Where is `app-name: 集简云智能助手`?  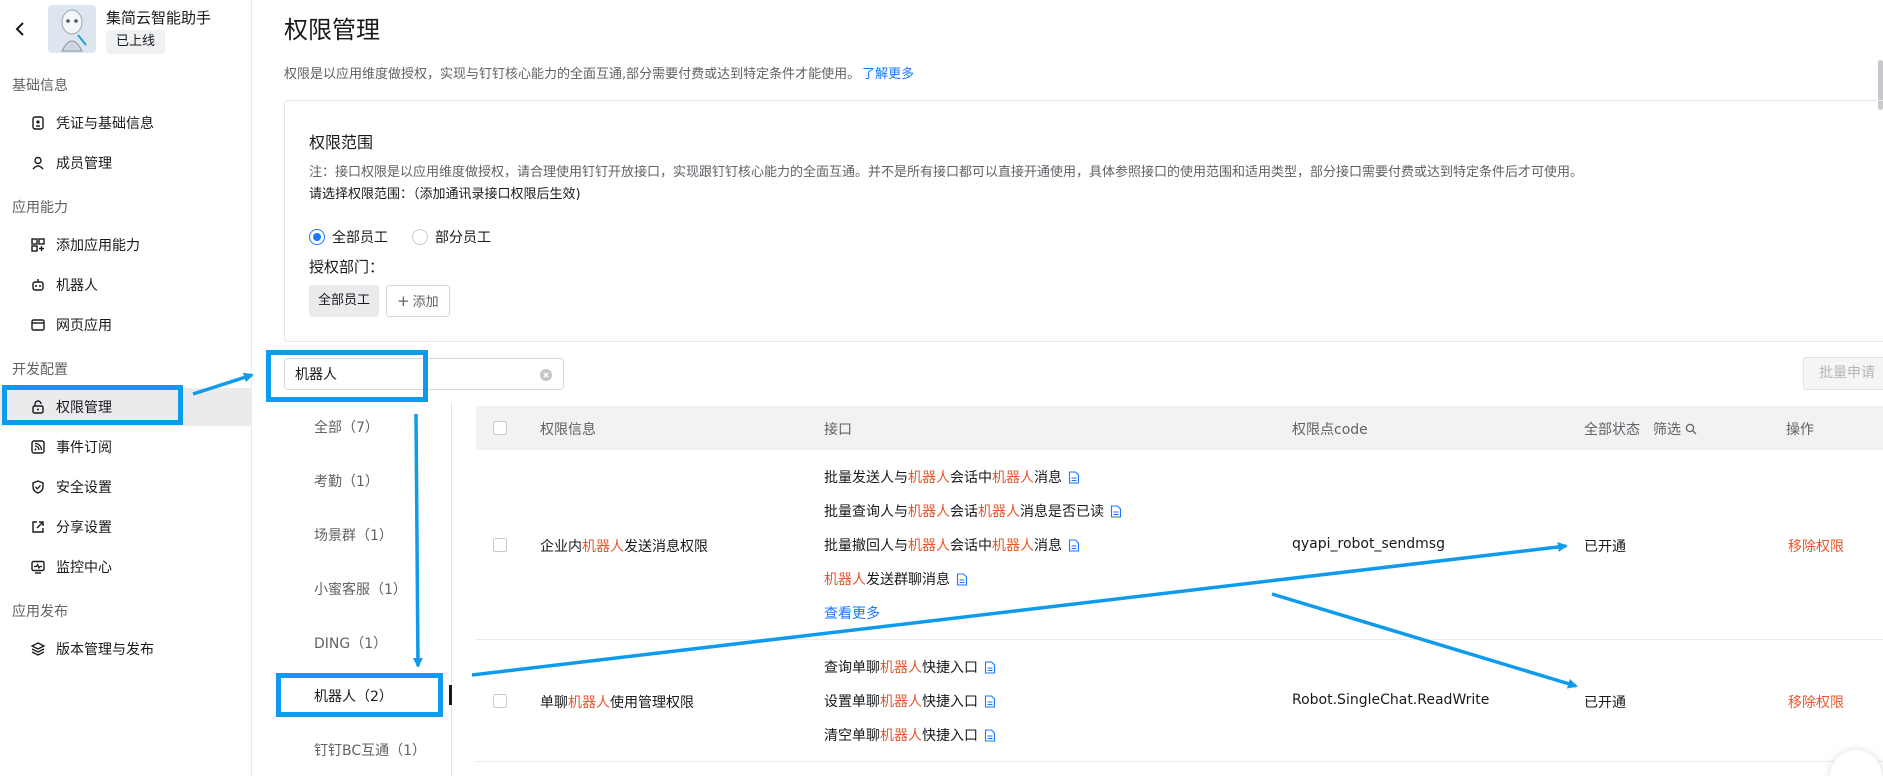 app-name: 集简云智能助手 is located at coordinates (159, 18).